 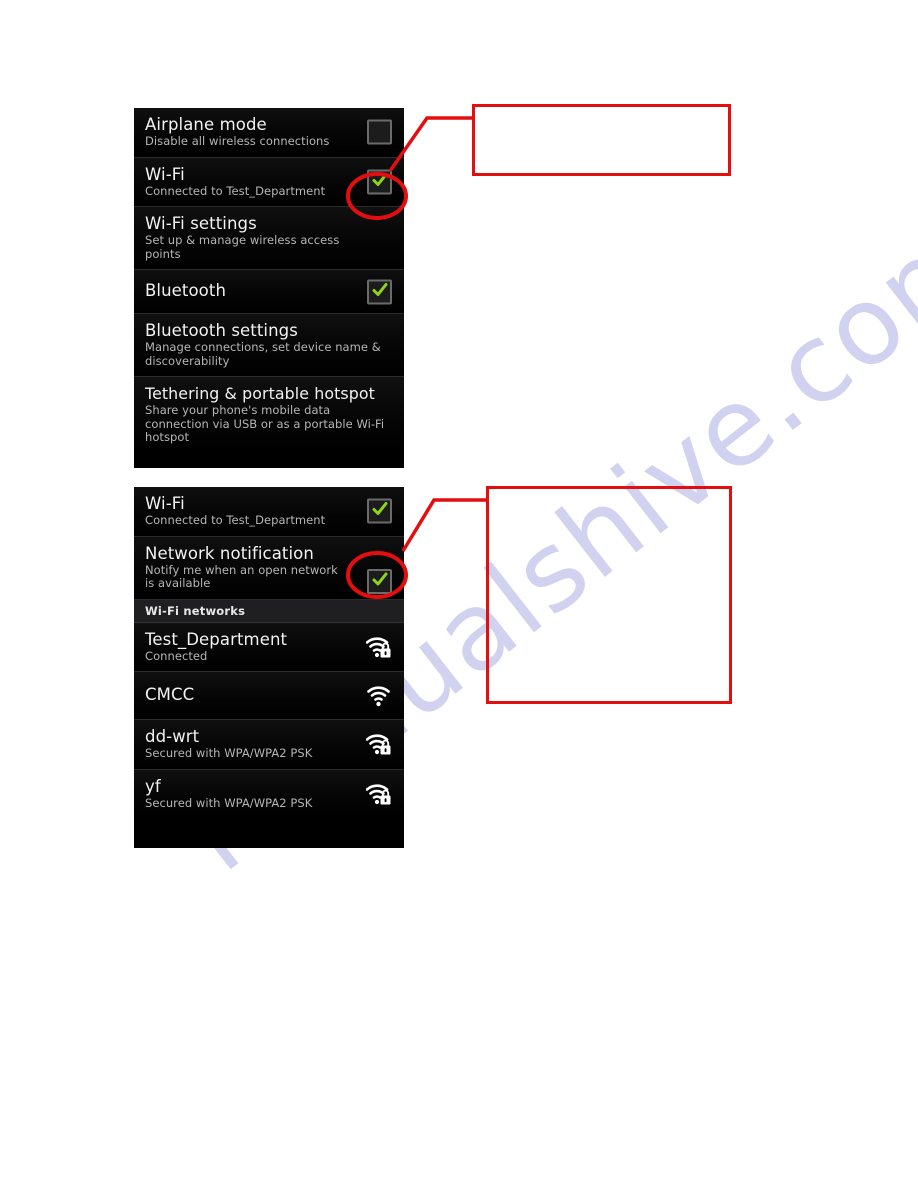 What do you see at coordinates (601, 140) in the screenshot?
I see `callout-box-top` at bounding box center [601, 140].